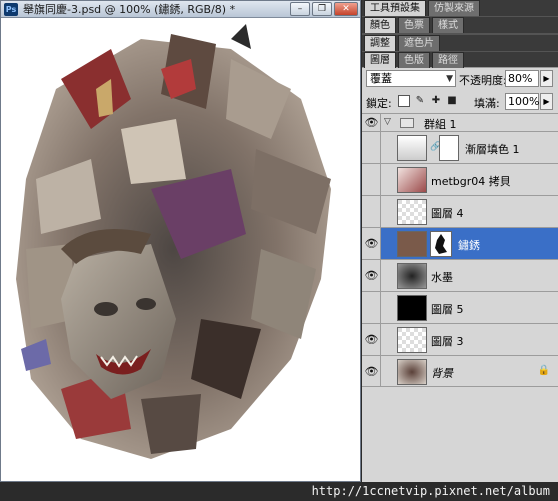  What do you see at coordinates (395, 8) in the screenshot?
I see `tab-tool-presets: 工具預設集` at bounding box center [395, 8].